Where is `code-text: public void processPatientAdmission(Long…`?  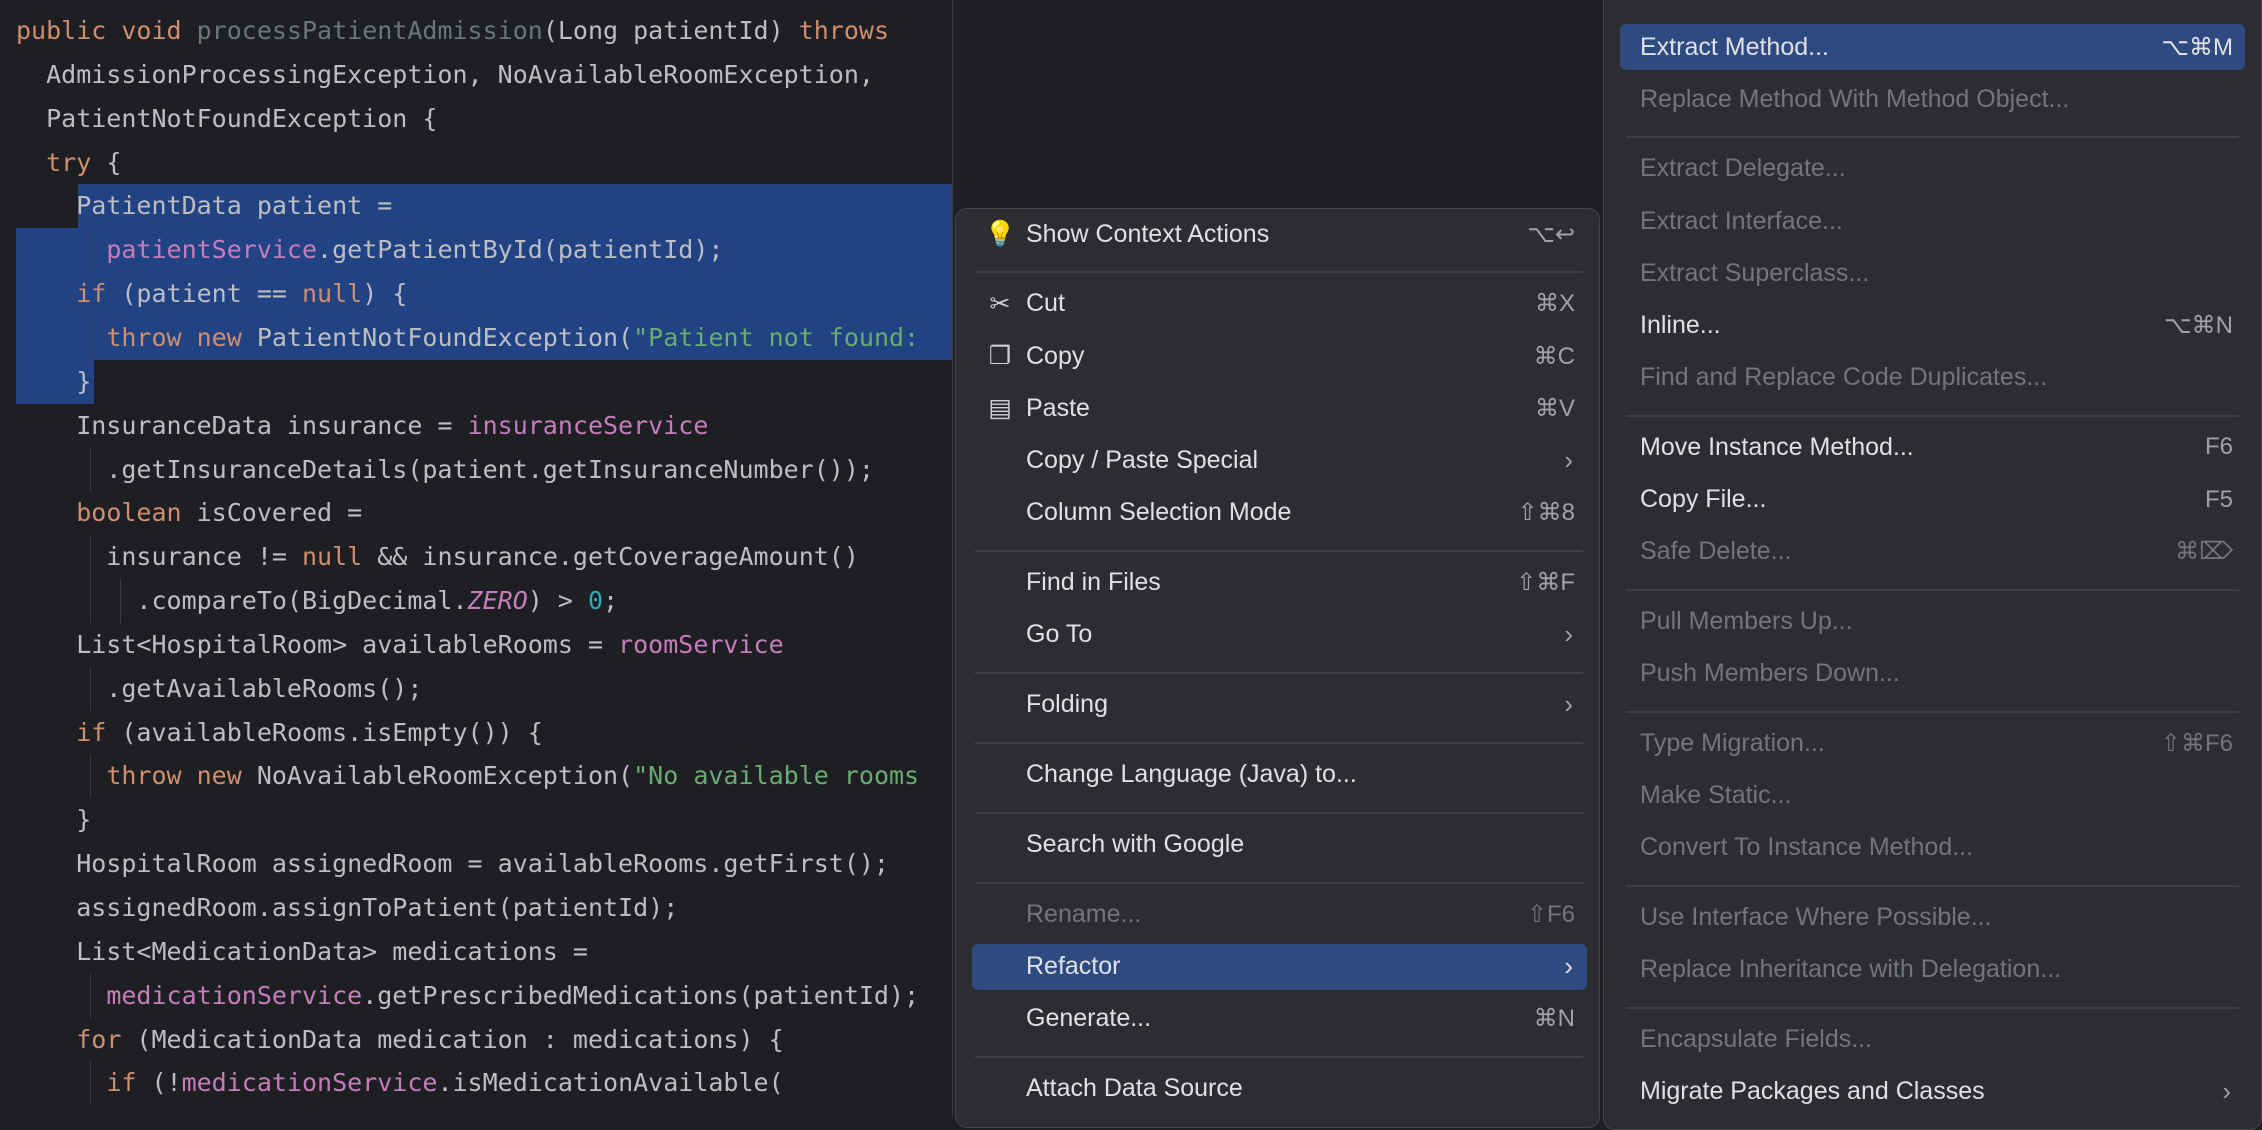
code-text: public void processPatientAdmission(Long… is located at coordinates (452, 31).